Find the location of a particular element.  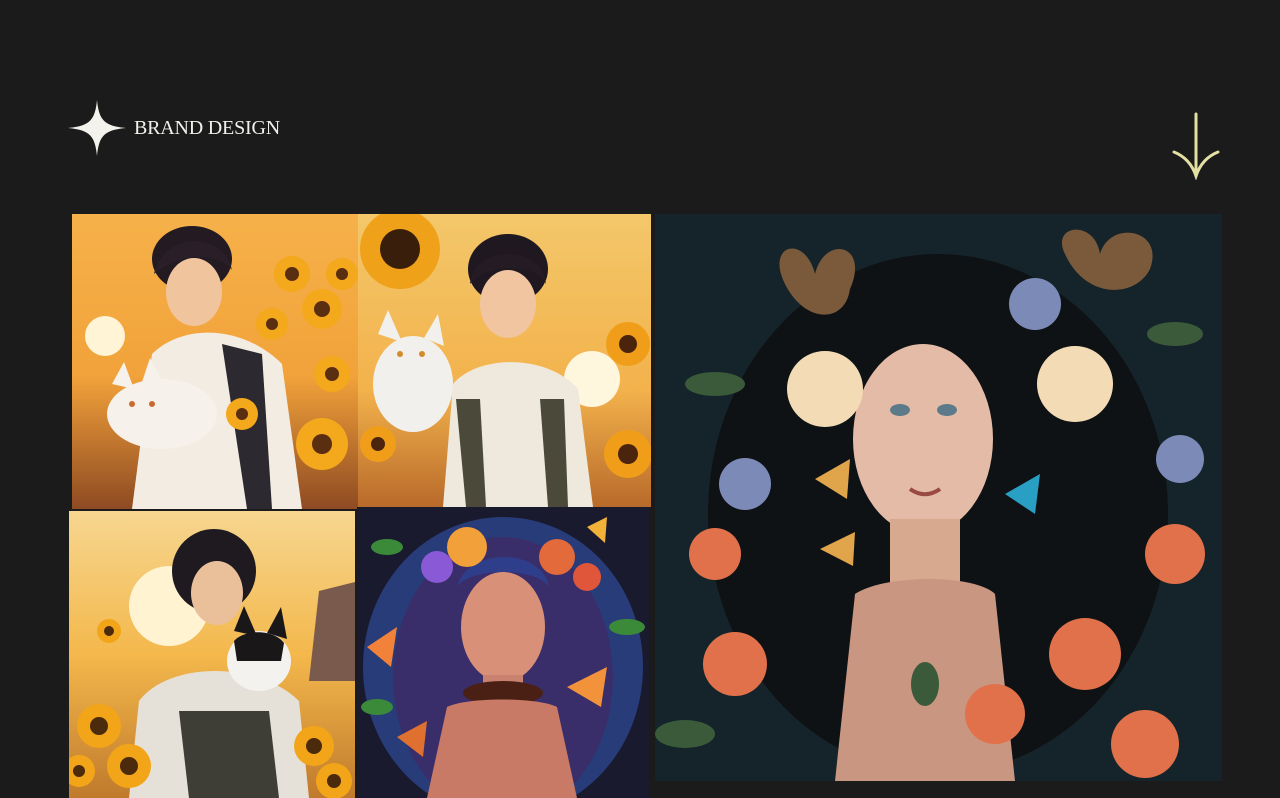

arrow-down-icon is located at coordinates (1196, 146).